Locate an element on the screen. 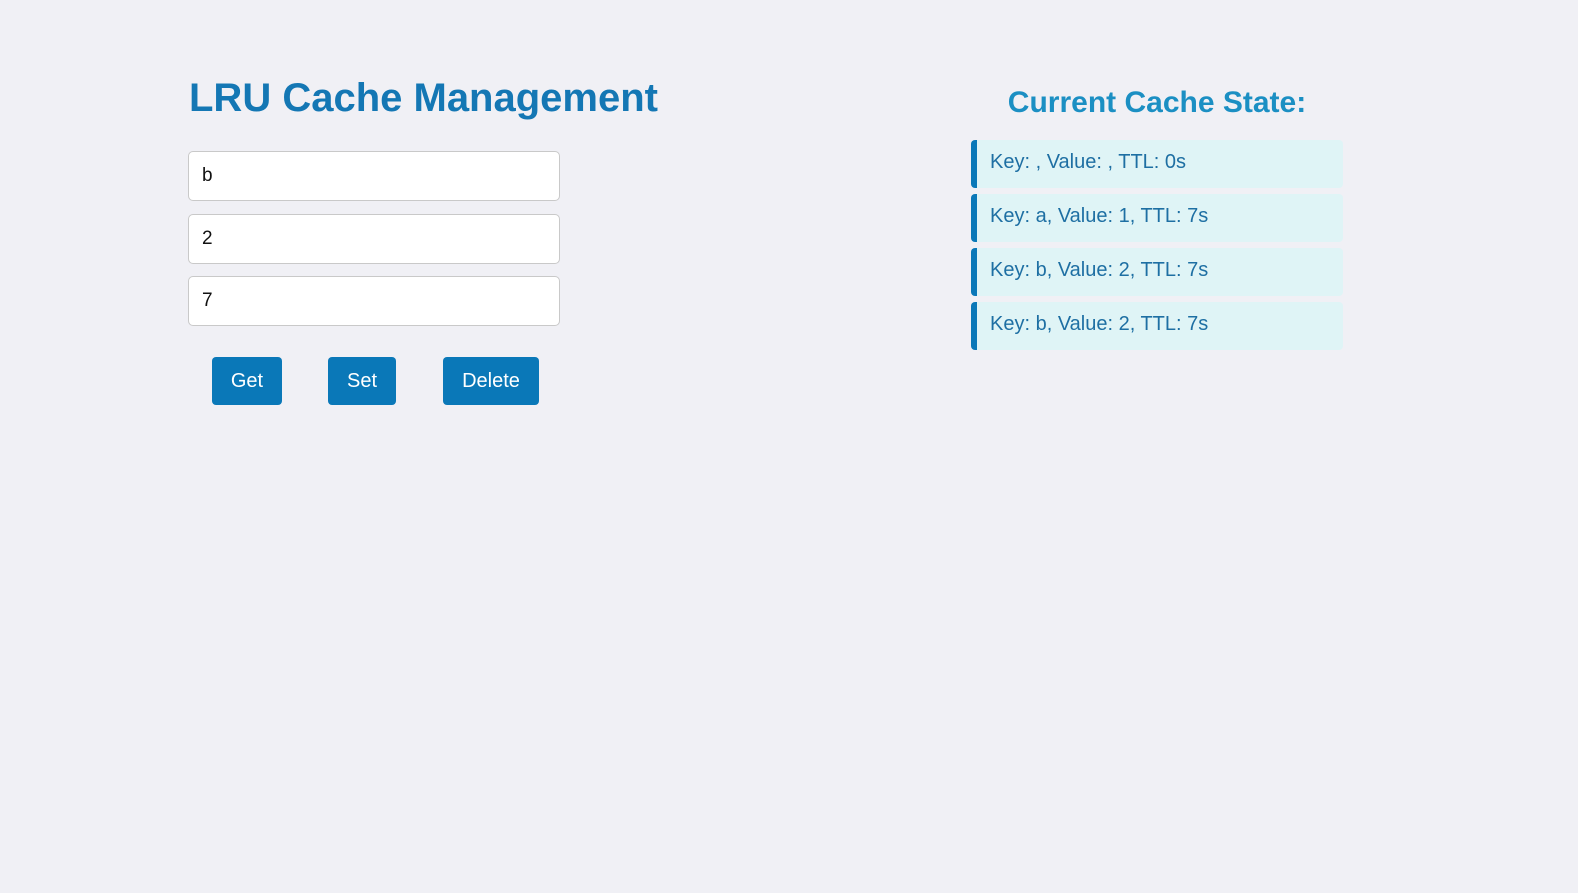  cache-controls-panel: LRU Cache Management Get Set Delete is located at coordinates (448, 237).